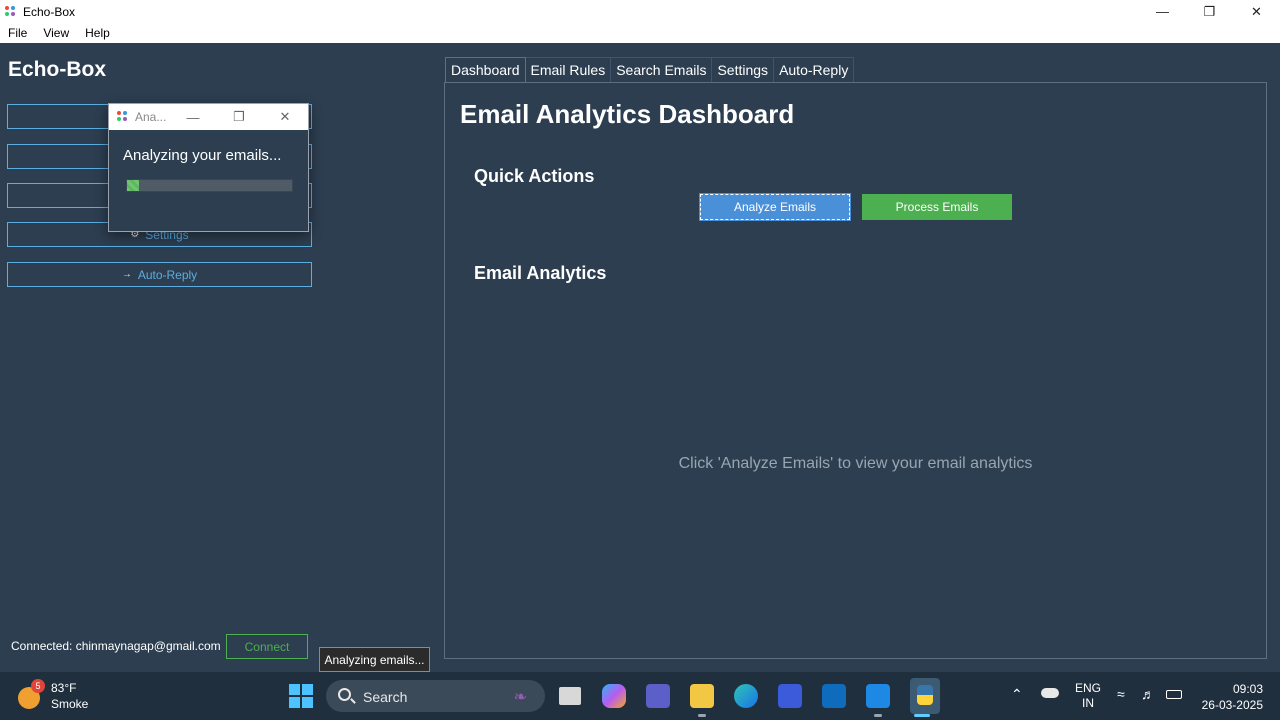  What do you see at coordinates (658, 696) in the screenshot?
I see `teams-icon` at bounding box center [658, 696].